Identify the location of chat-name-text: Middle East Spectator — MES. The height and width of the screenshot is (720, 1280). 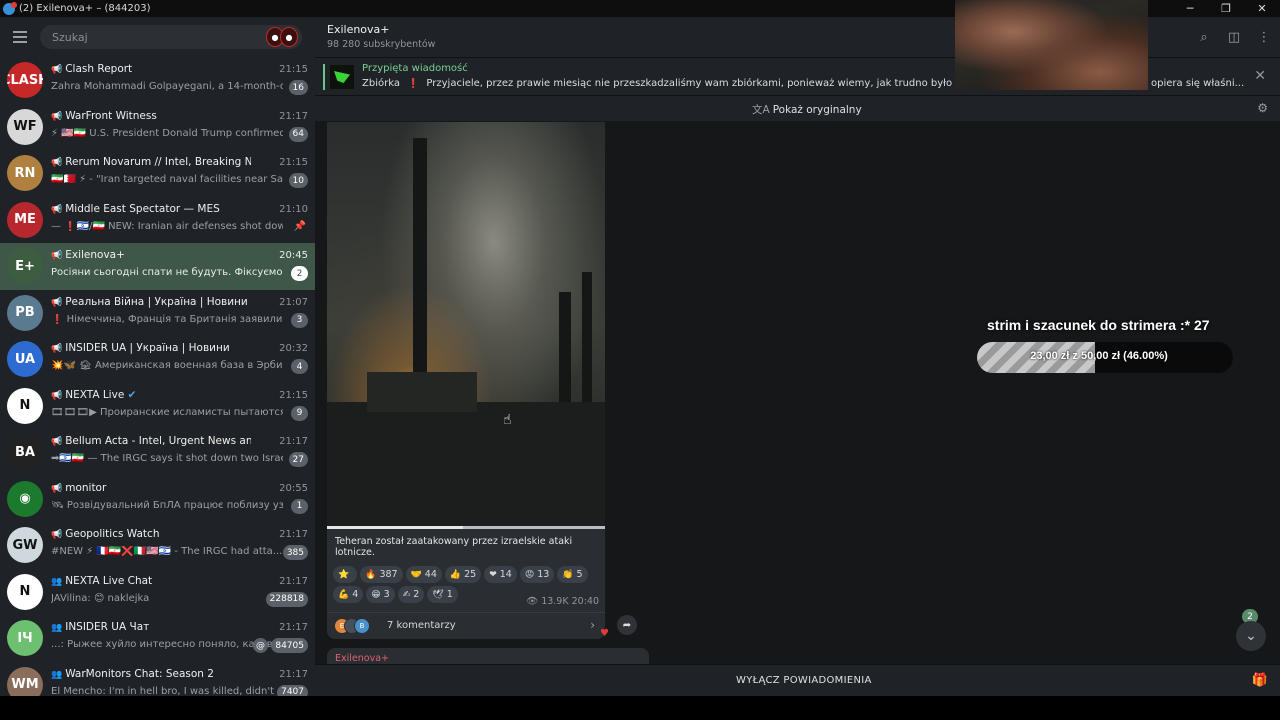
(142, 208).